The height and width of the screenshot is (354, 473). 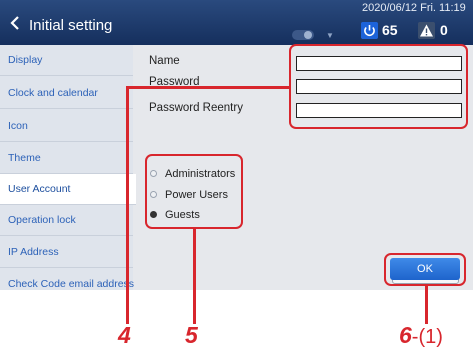 I want to click on step-number-6: 6-(1), so click(x=421, y=335).